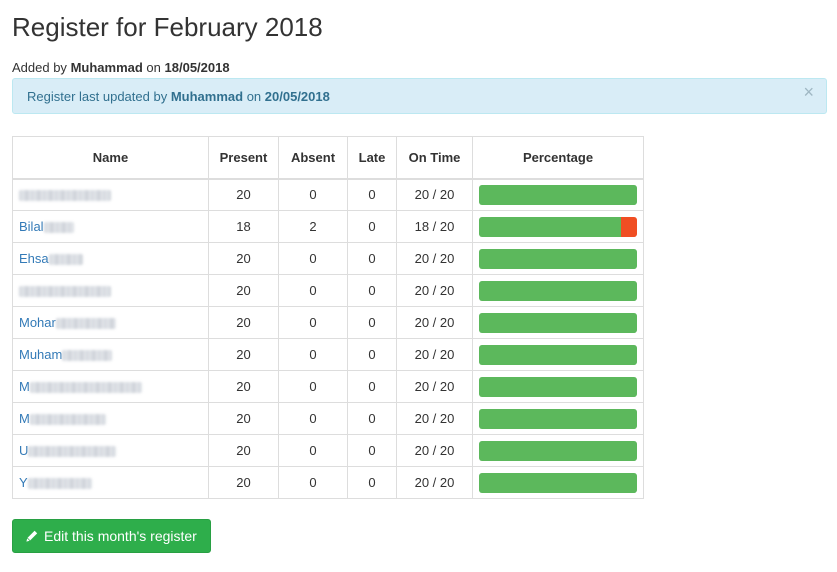  What do you see at coordinates (313, 226) in the screenshot?
I see `absent-cell: 2` at bounding box center [313, 226].